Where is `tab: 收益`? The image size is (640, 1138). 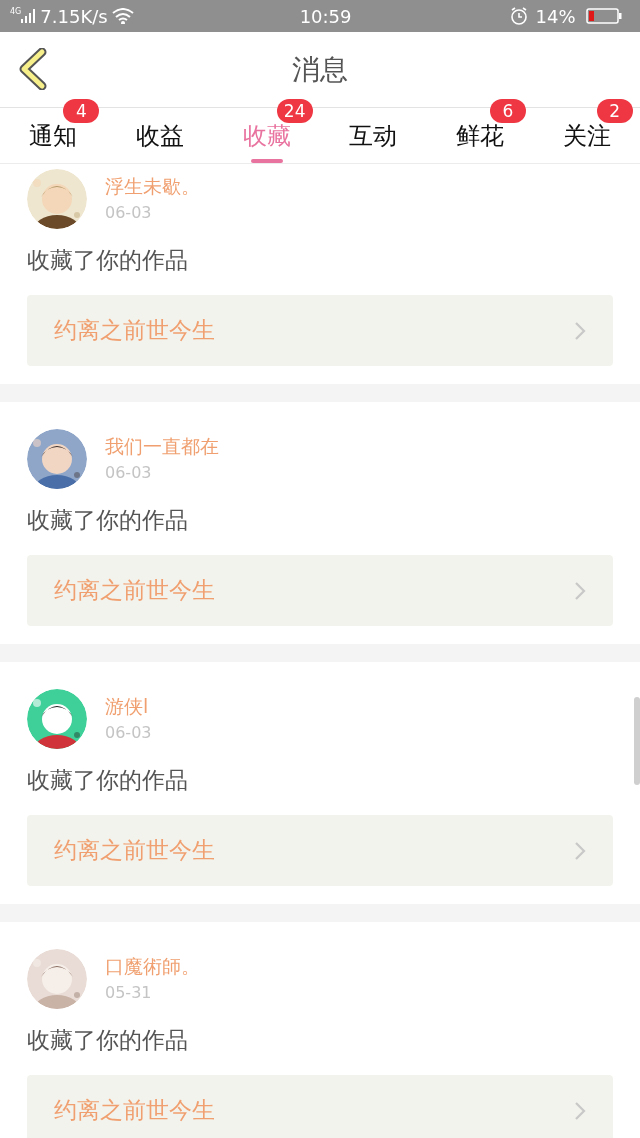 tab: 收益 is located at coordinates (160, 136).